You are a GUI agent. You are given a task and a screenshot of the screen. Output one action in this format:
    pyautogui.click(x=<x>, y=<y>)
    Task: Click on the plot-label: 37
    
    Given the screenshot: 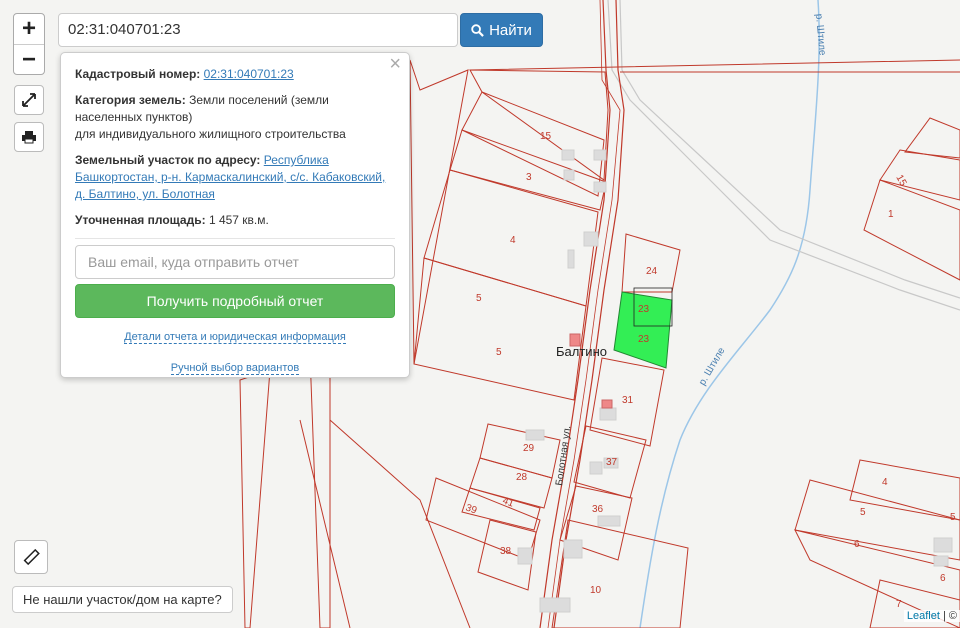 What is the action you would take?
    pyautogui.click(x=612, y=462)
    